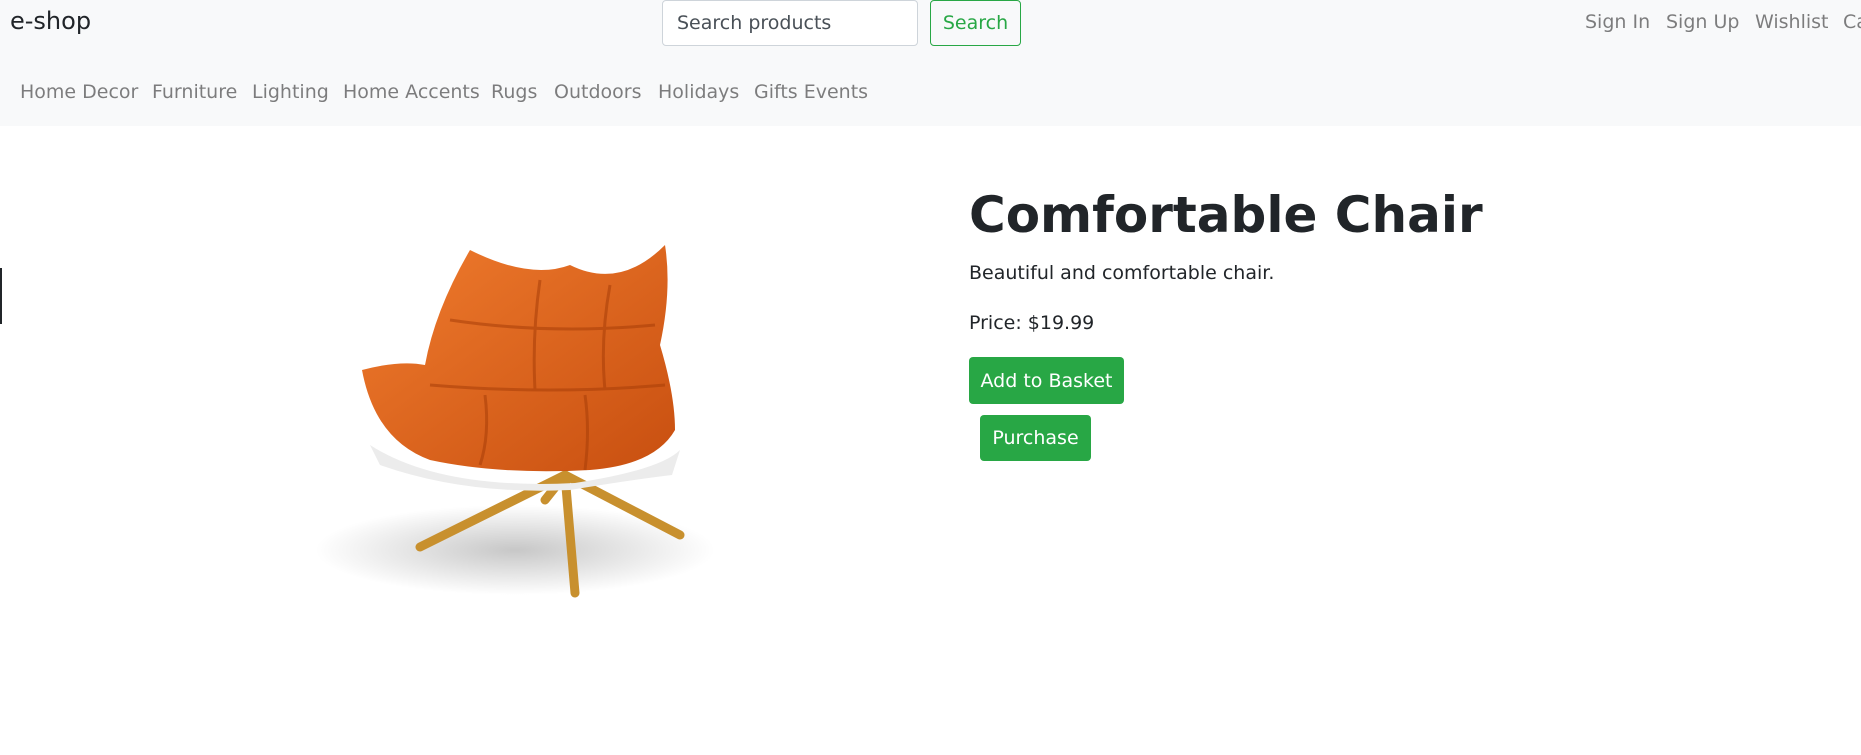 Image resolution: width=1861 pixels, height=755 pixels. What do you see at coordinates (1032, 323) in the screenshot?
I see `product-price: Price: $19.99` at bounding box center [1032, 323].